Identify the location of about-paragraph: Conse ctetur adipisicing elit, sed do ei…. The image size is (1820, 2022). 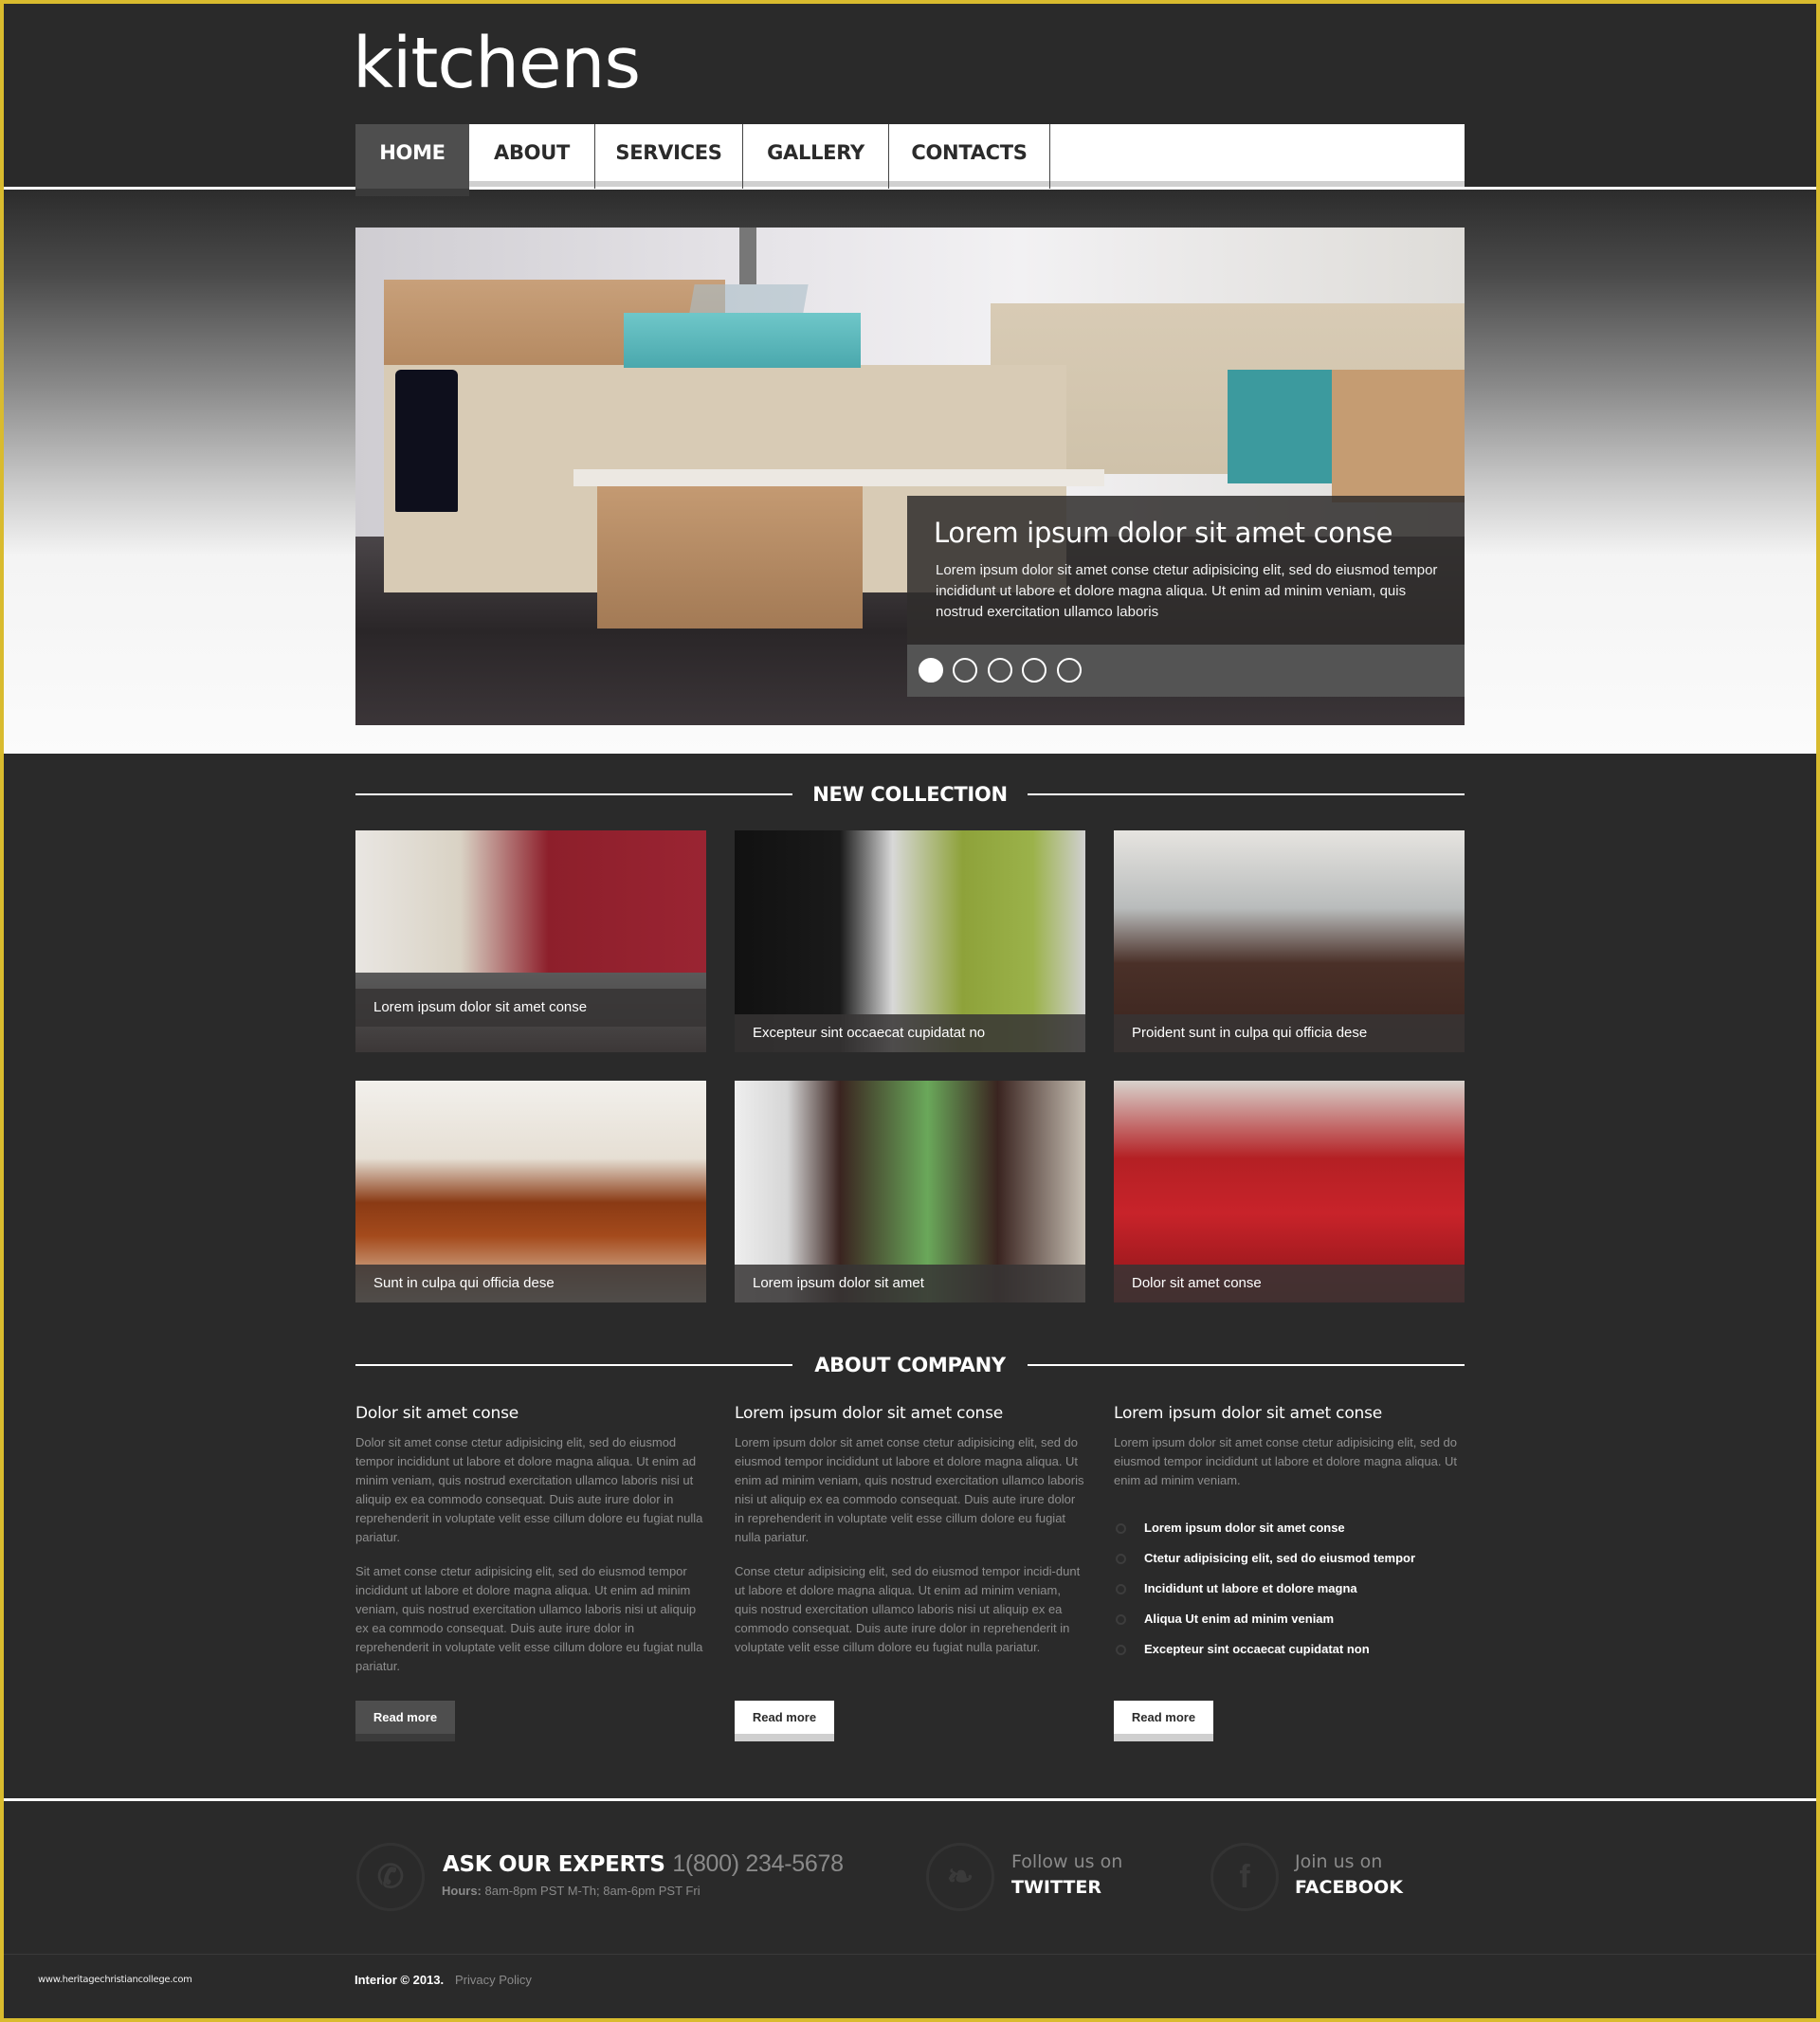
(908, 1609).